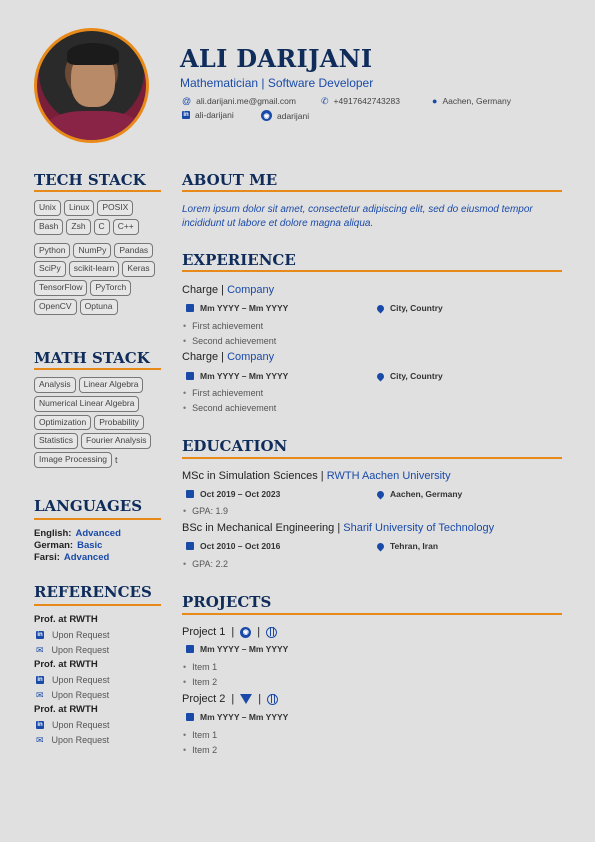  Describe the element at coordinates (204, 632) in the screenshot. I see `project-name: Project 1` at that location.